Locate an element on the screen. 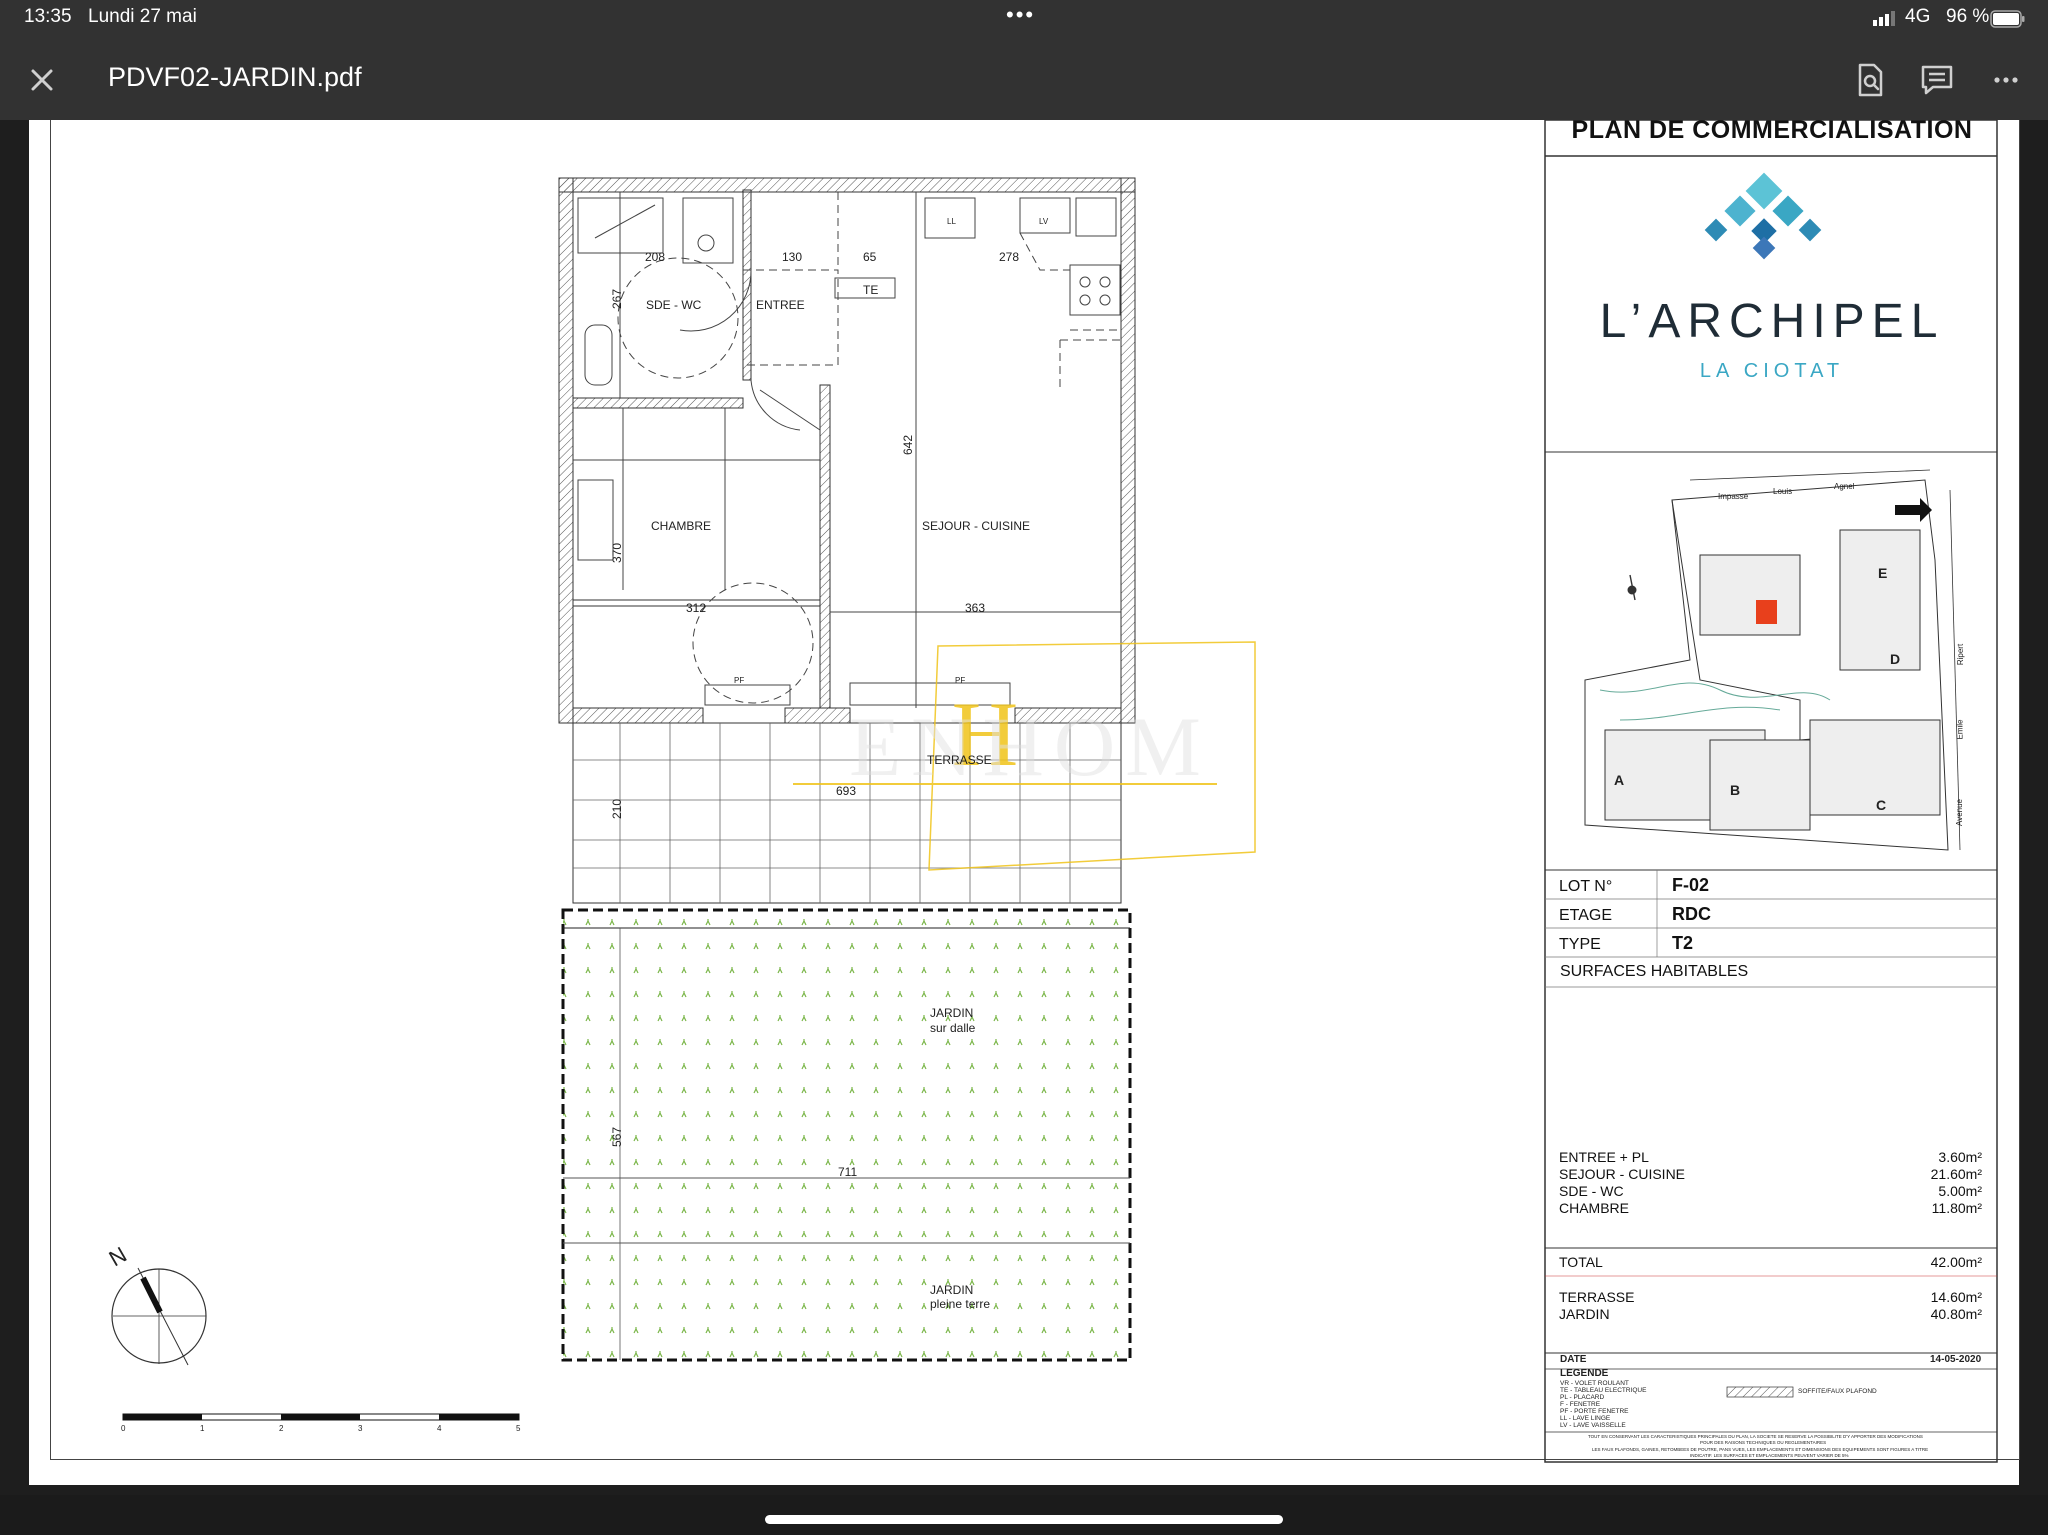 The height and width of the screenshot is (1535, 2048). room-chambre-label: CHAMBRE is located at coordinates (681, 526).